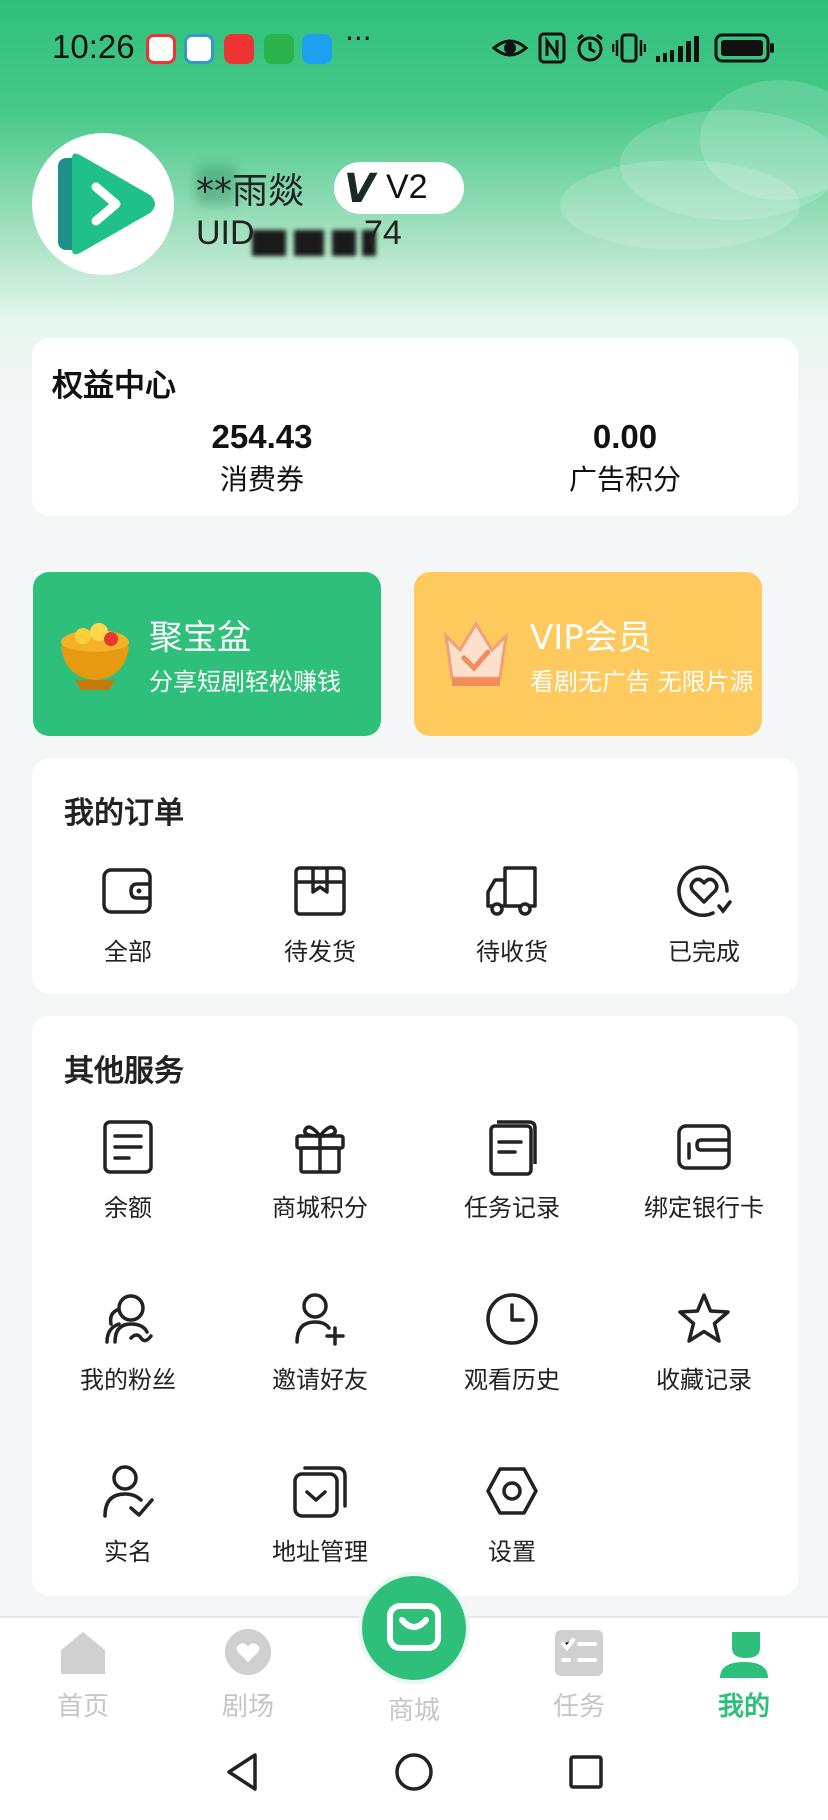  What do you see at coordinates (95, 656) in the screenshot?
I see `treasure-bowl-icon` at bounding box center [95, 656].